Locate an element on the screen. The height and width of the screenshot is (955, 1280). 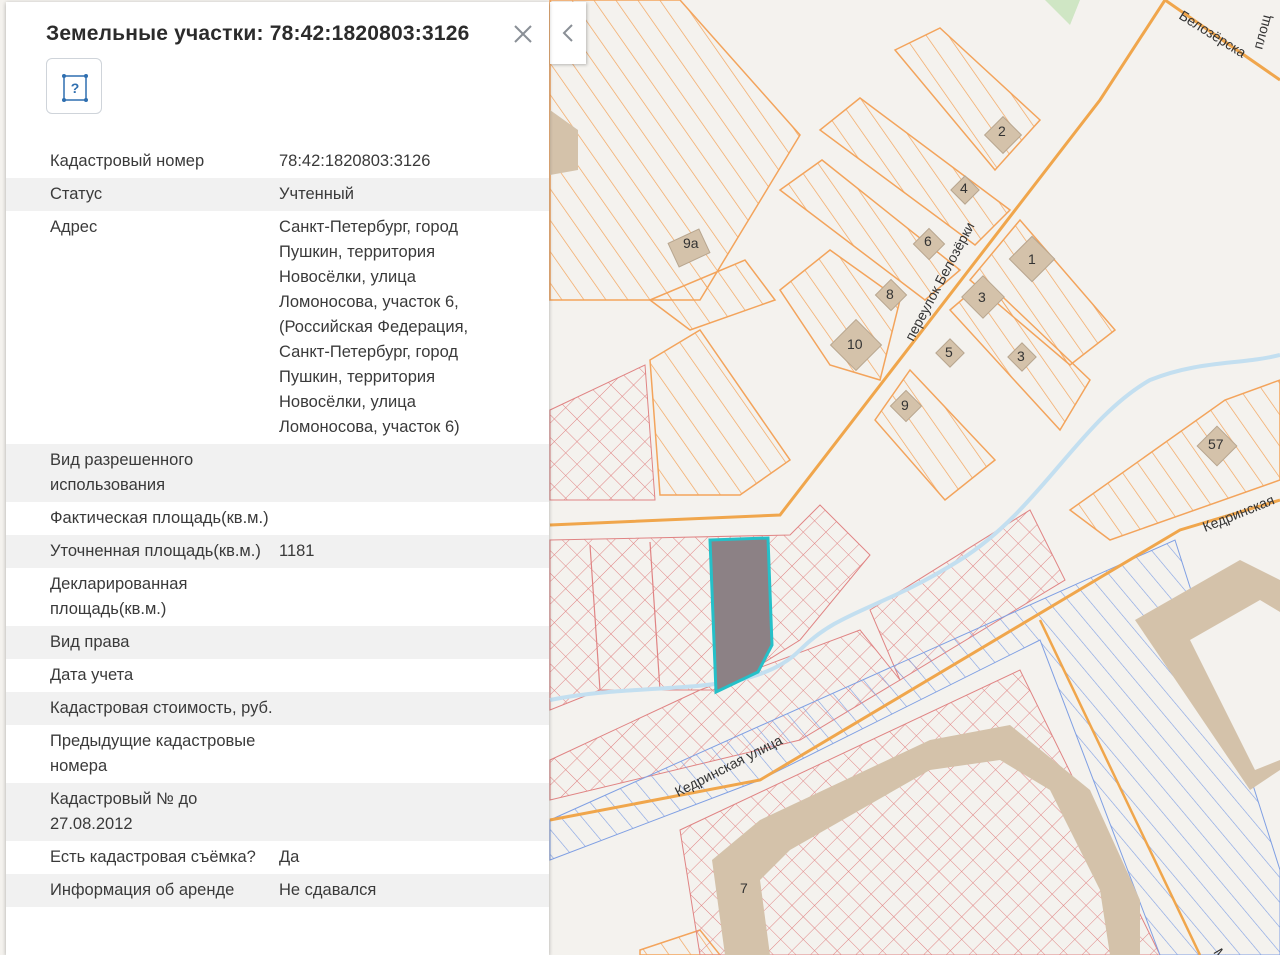
property-row: Есть кадастровая съёмка? Да is located at coordinates (277, 857).